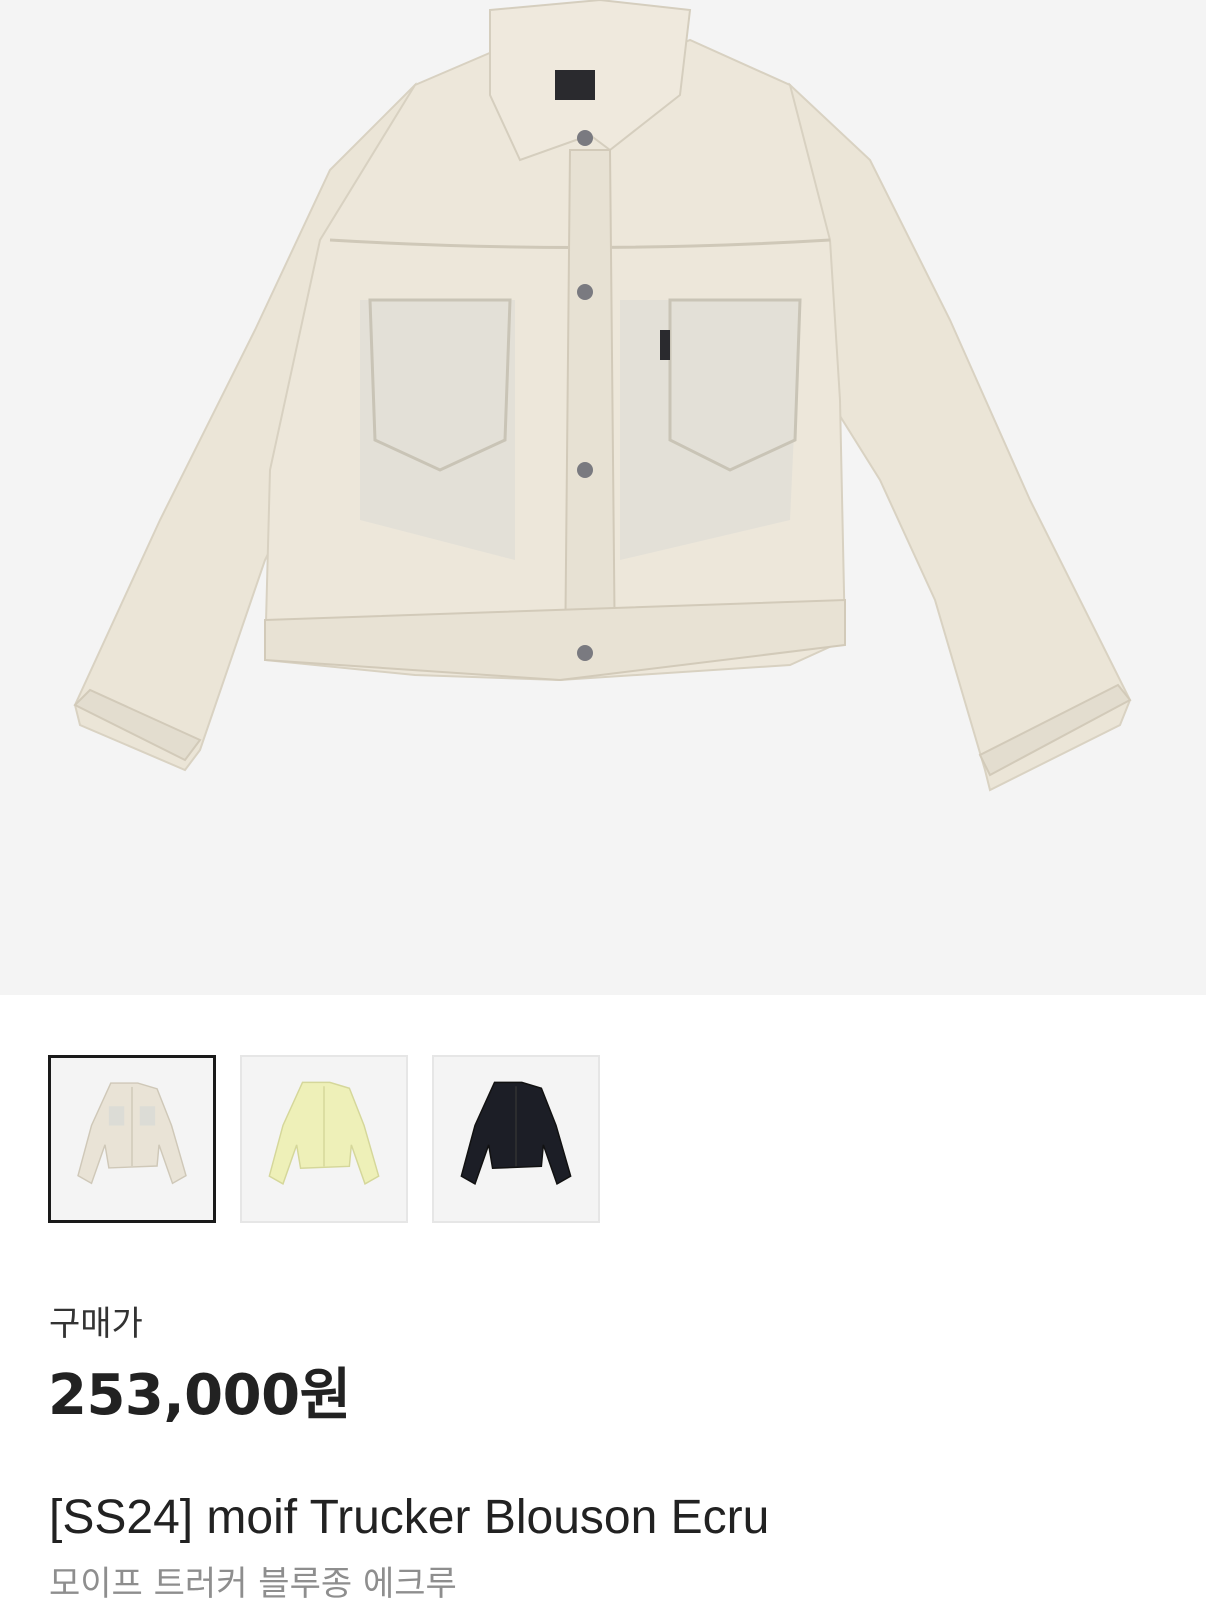 This screenshot has width=1206, height=1608. Describe the element at coordinates (409, 1517) in the screenshot. I see `product-title: [SS24] moif Trucker Blouson Ecru` at that location.